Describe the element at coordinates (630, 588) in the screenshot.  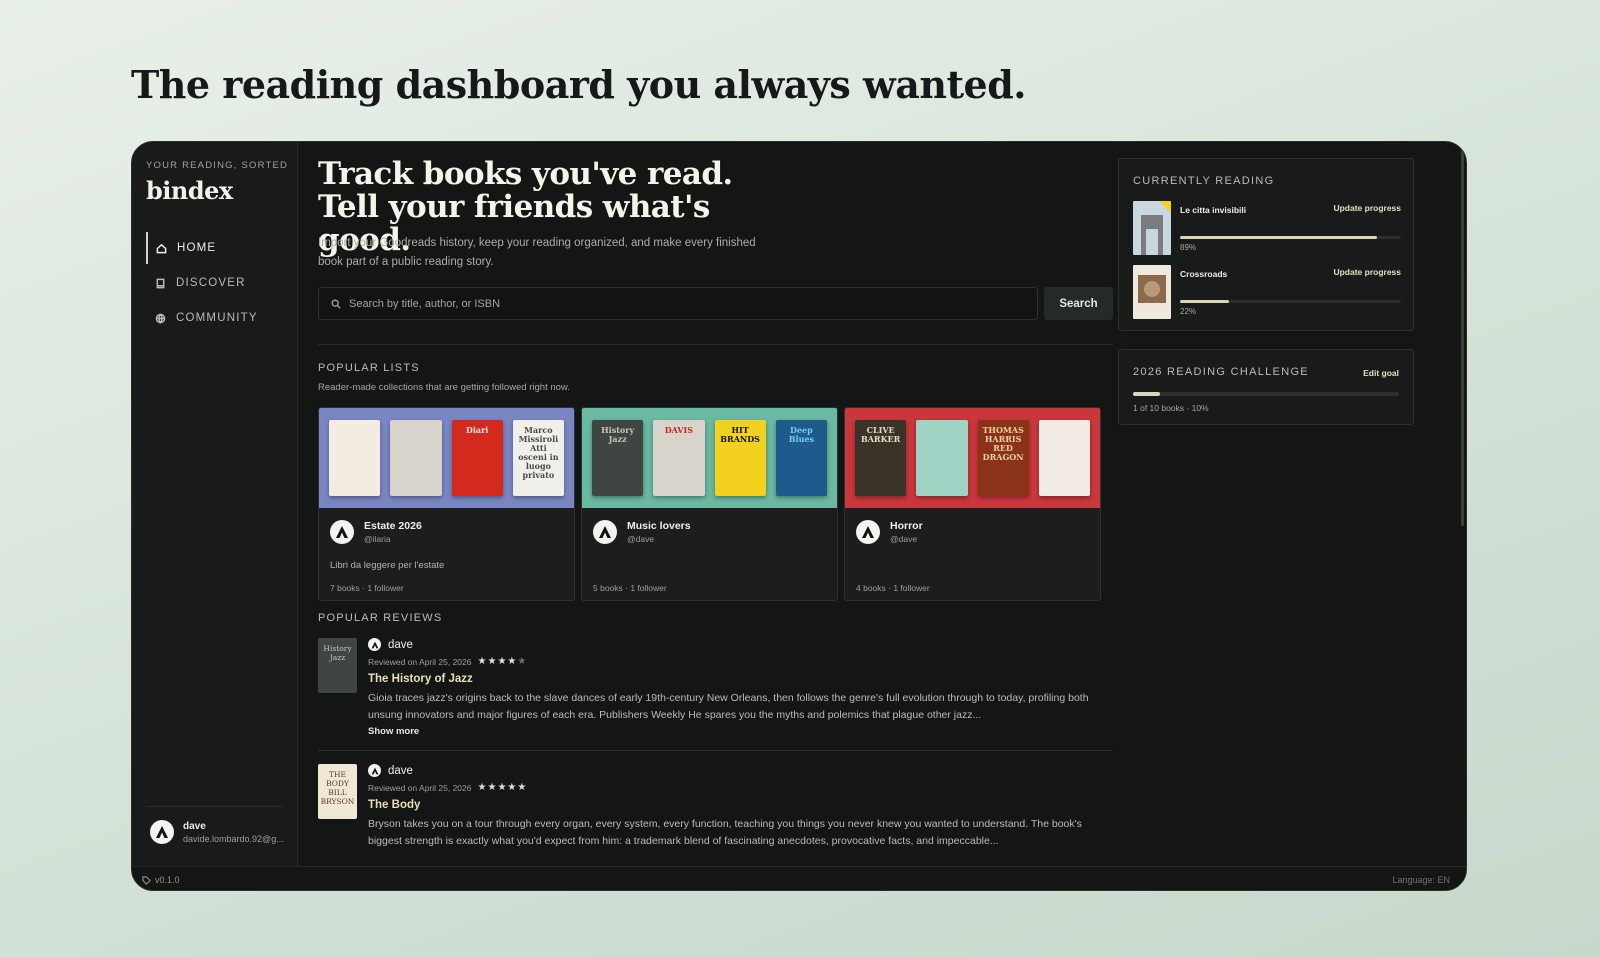
I see `list-meta: 5 books · 1 follower` at that location.